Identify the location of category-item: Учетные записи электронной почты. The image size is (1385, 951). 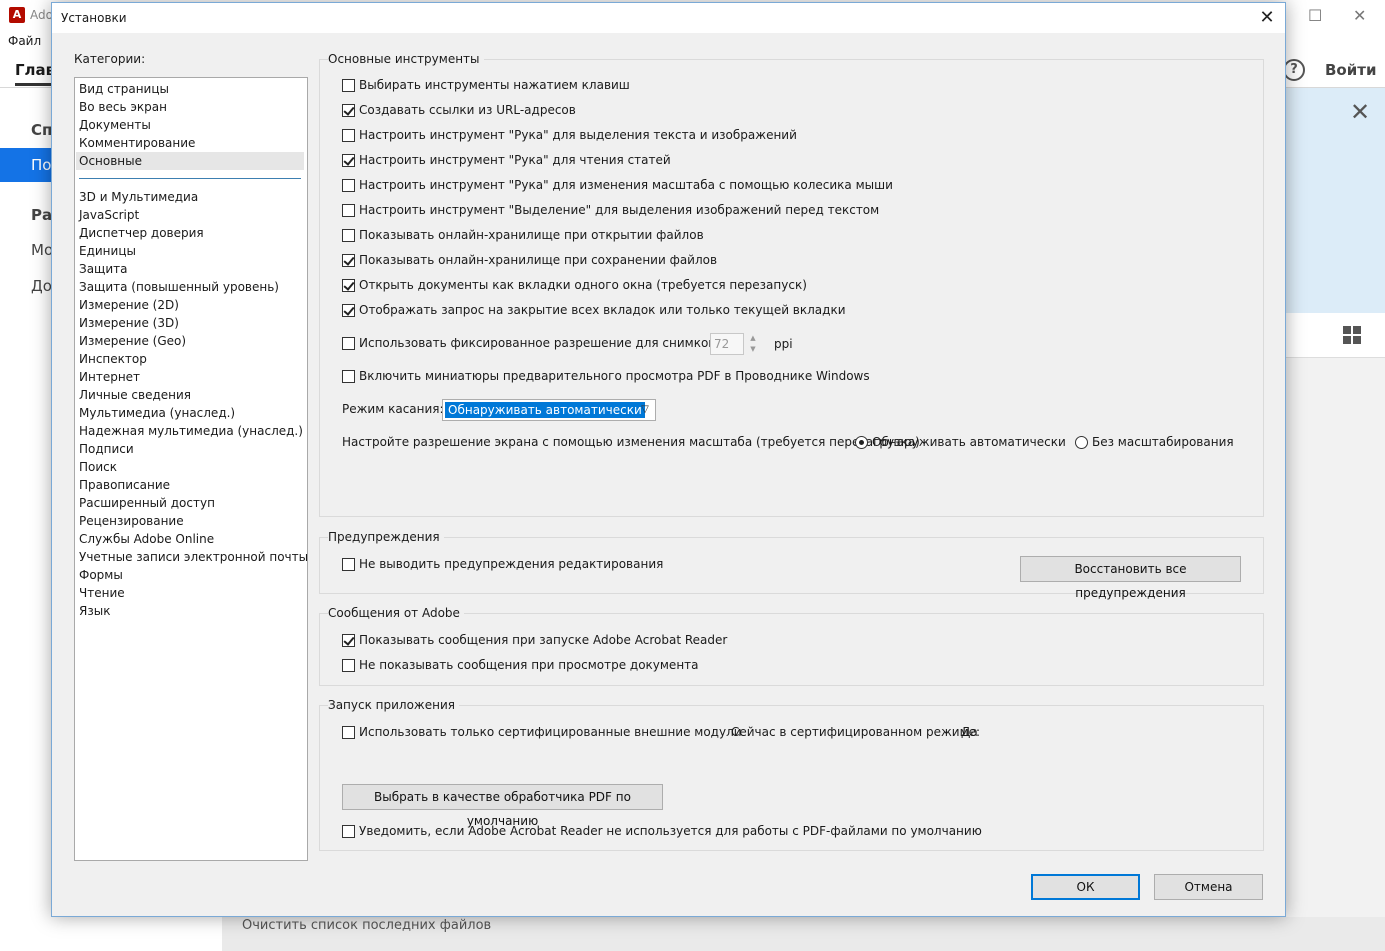
(193, 557).